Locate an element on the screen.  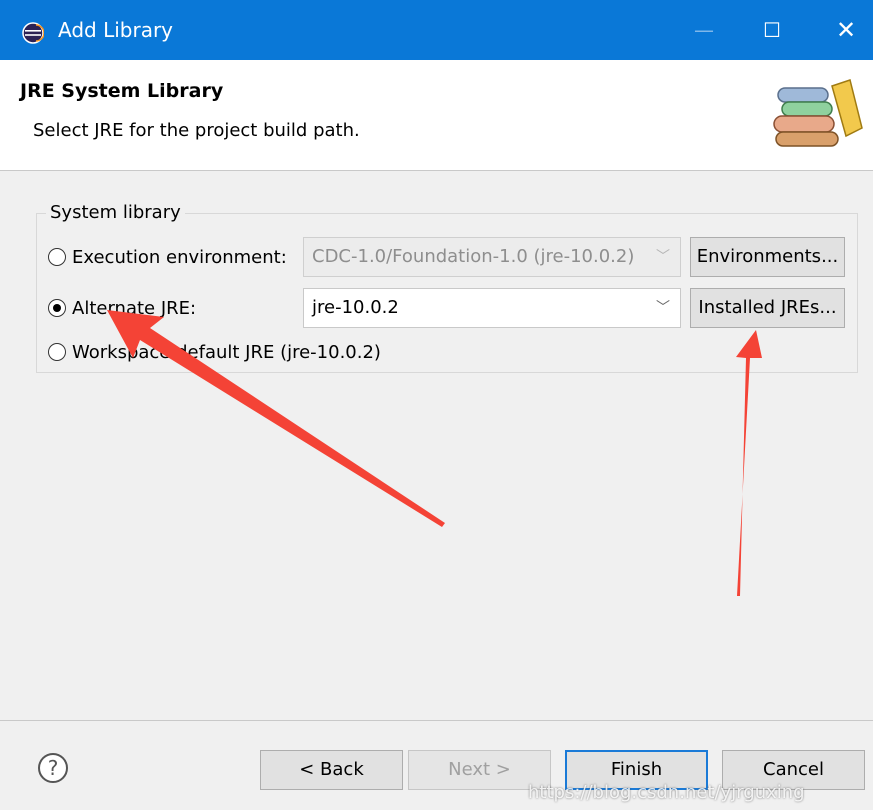
alternate-jre-option: Alternate JRE: is located at coordinates (122, 308).